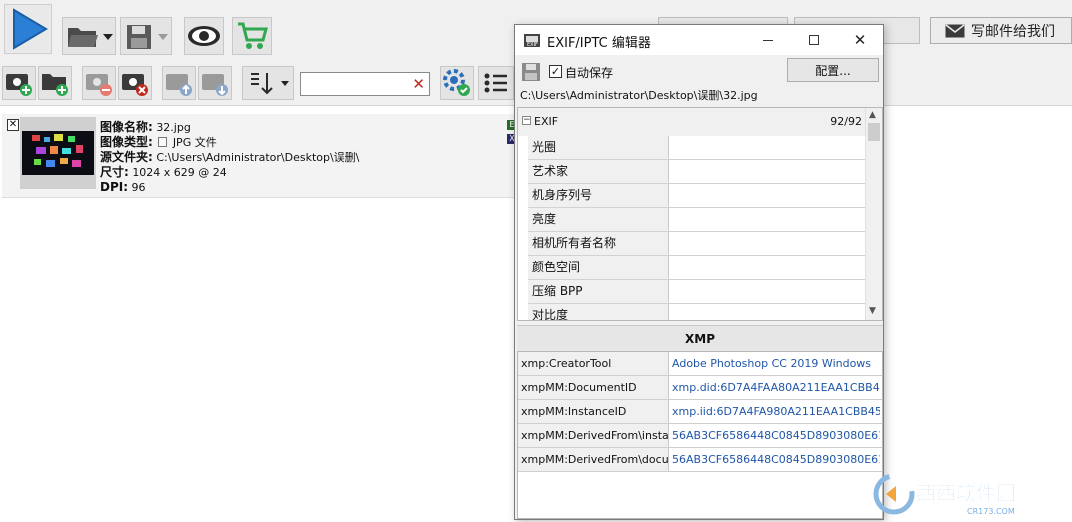 Image resolution: width=1072 pixels, height=522 pixels. I want to click on remove-image-button, so click(99, 83).